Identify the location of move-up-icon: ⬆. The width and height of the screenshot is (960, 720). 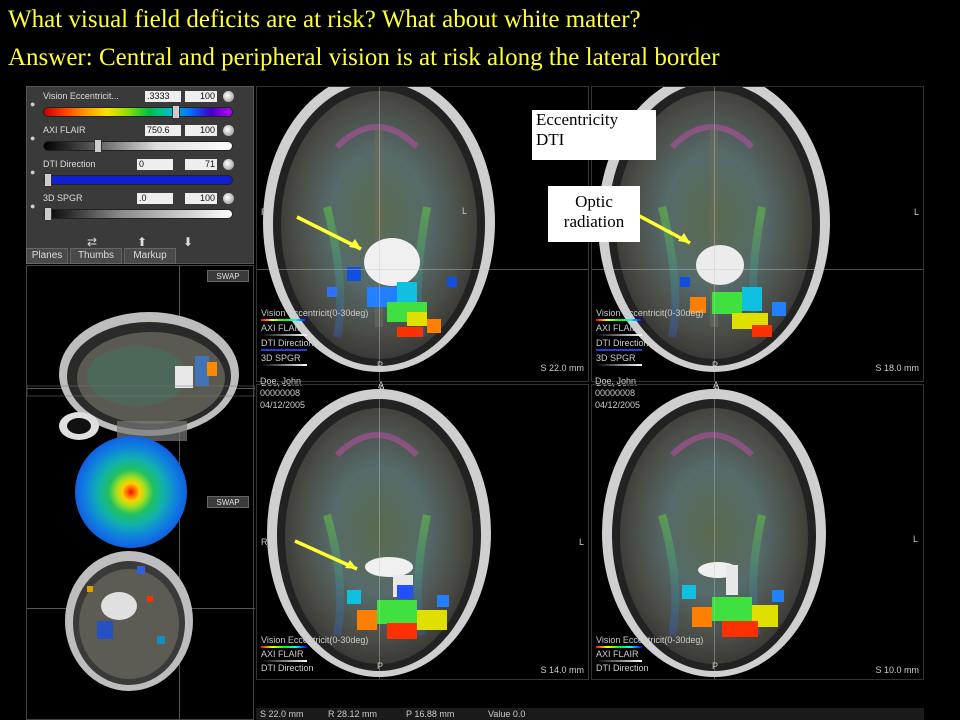
(142, 242).